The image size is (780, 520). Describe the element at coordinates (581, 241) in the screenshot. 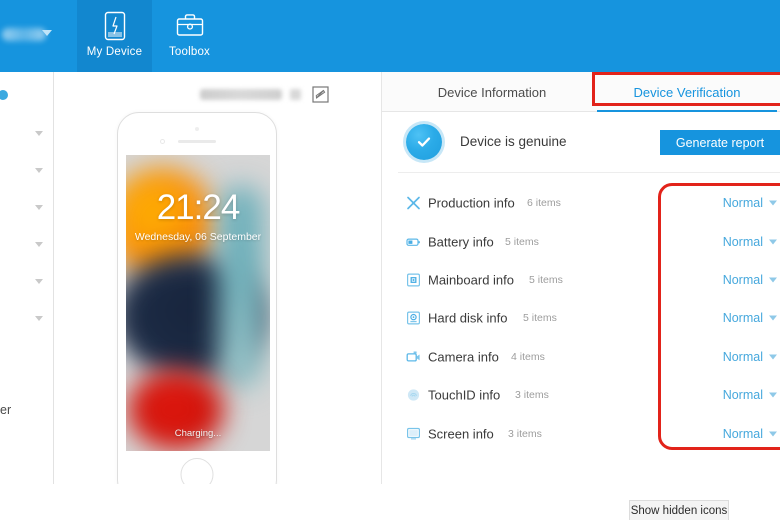

I see `check-row-battery-info: Battery info 5 items Normal` at that location.